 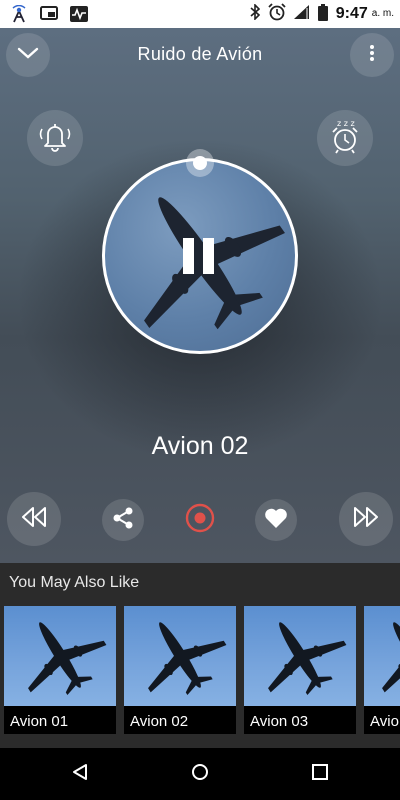 I want to click on recommendation-card: Avion 02, so click(x=180, y=670).